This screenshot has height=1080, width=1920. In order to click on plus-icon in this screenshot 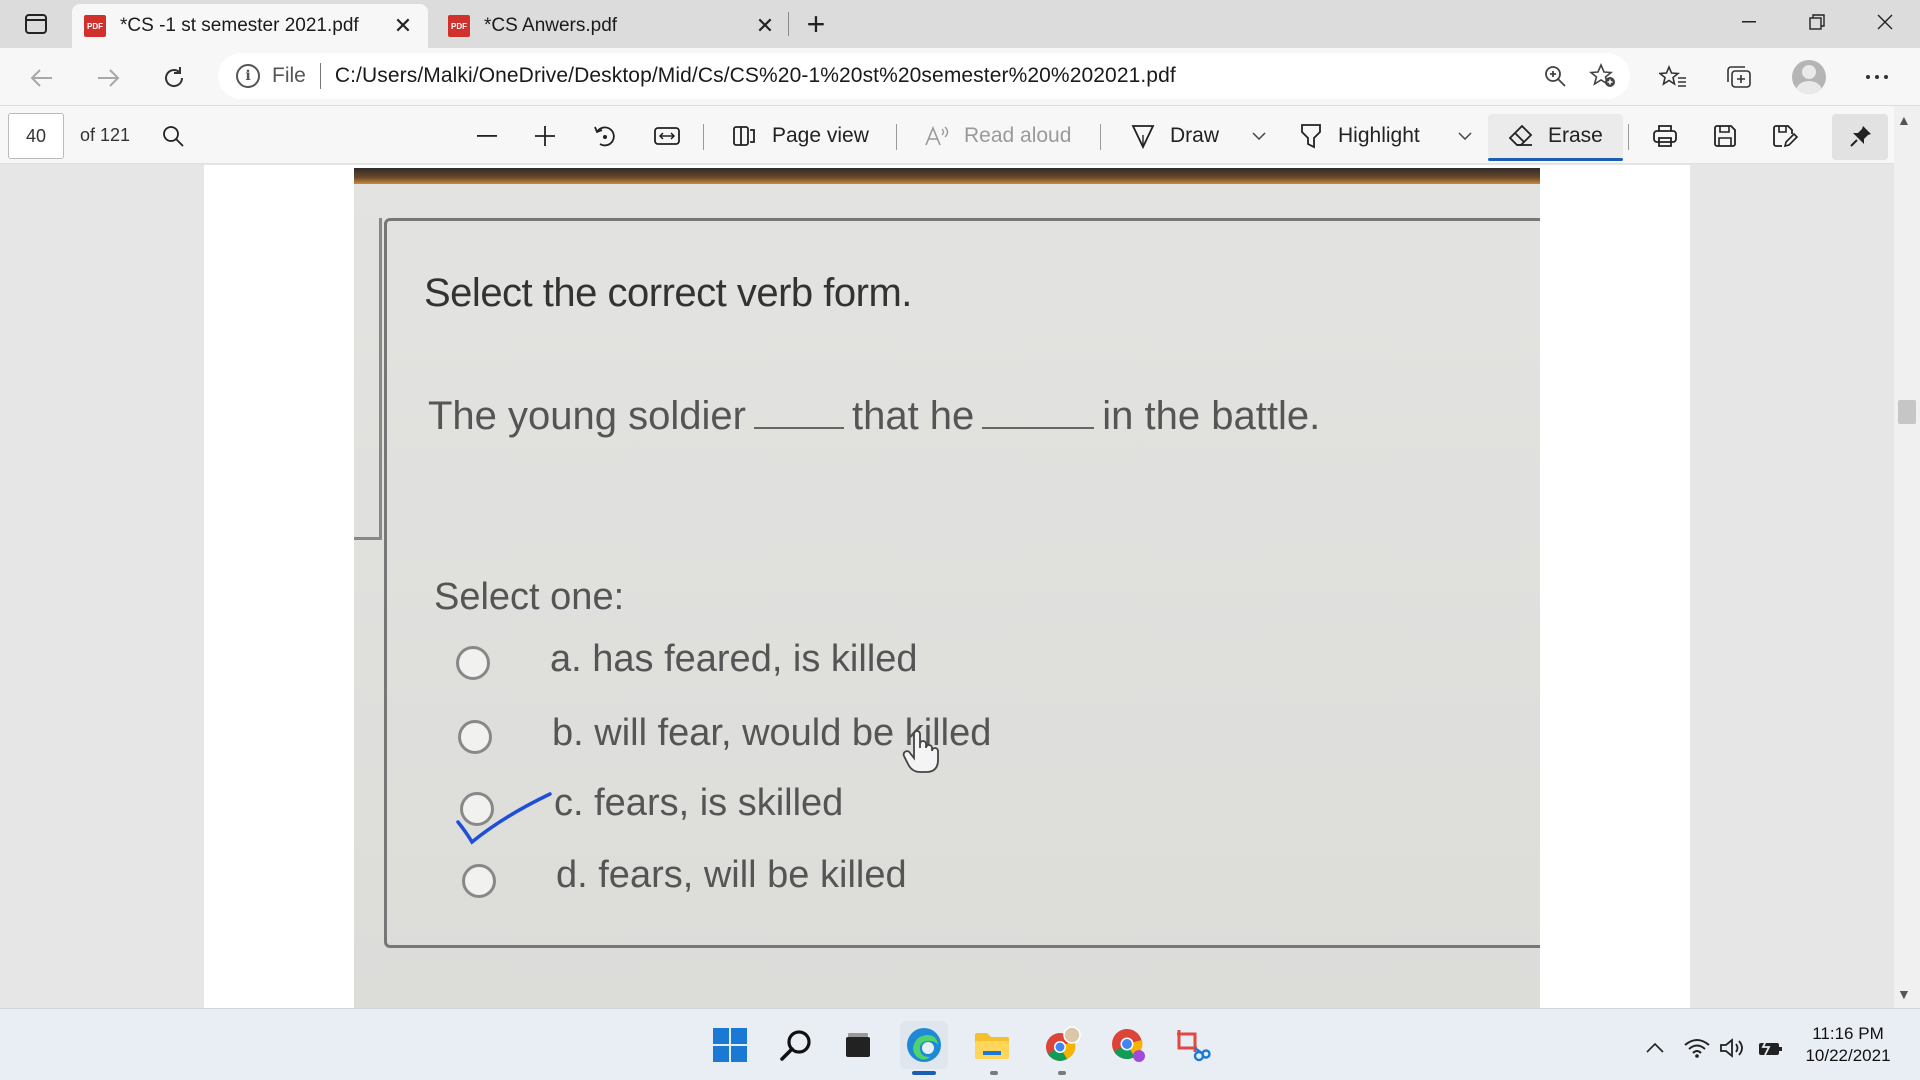, I will do `click(545, 136)`.